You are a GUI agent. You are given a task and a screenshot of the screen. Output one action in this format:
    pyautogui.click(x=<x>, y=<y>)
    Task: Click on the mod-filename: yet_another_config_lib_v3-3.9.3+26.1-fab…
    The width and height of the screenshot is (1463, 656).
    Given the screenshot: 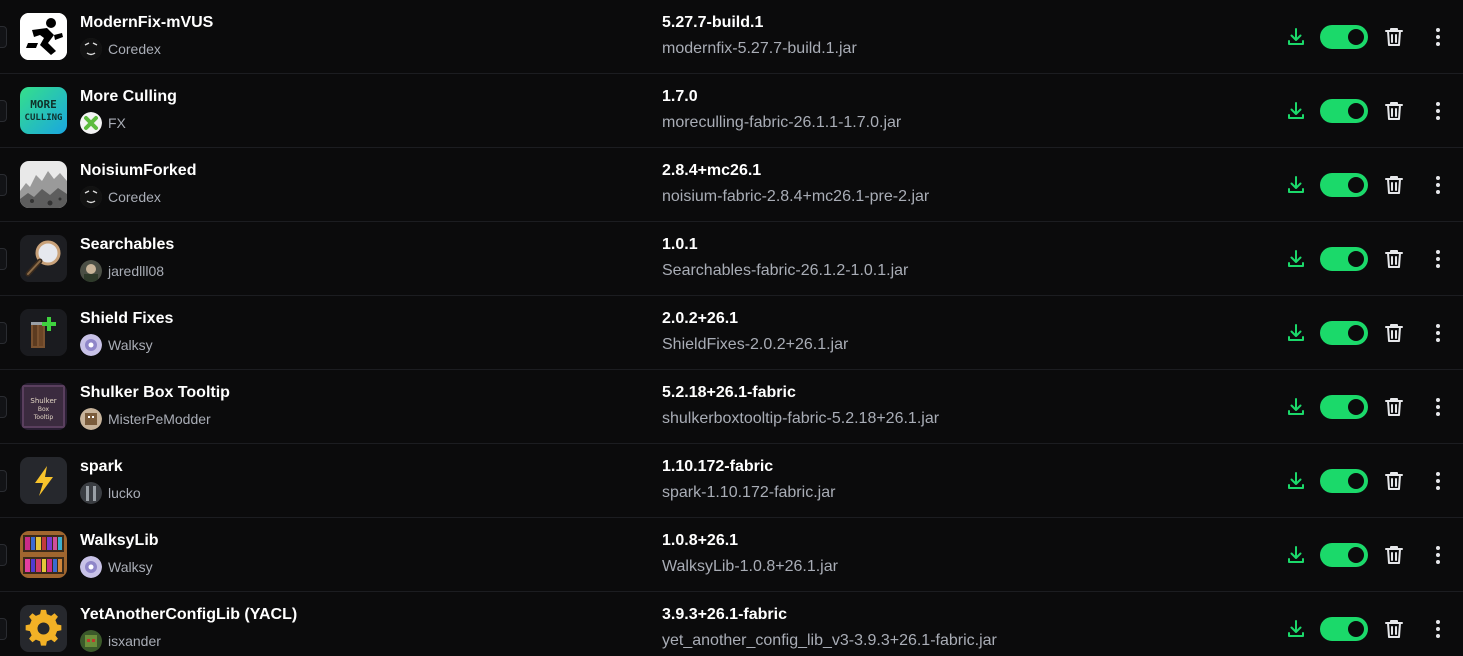 What is the action you would take?
    pyautogui.click(x=829, y=640)
    